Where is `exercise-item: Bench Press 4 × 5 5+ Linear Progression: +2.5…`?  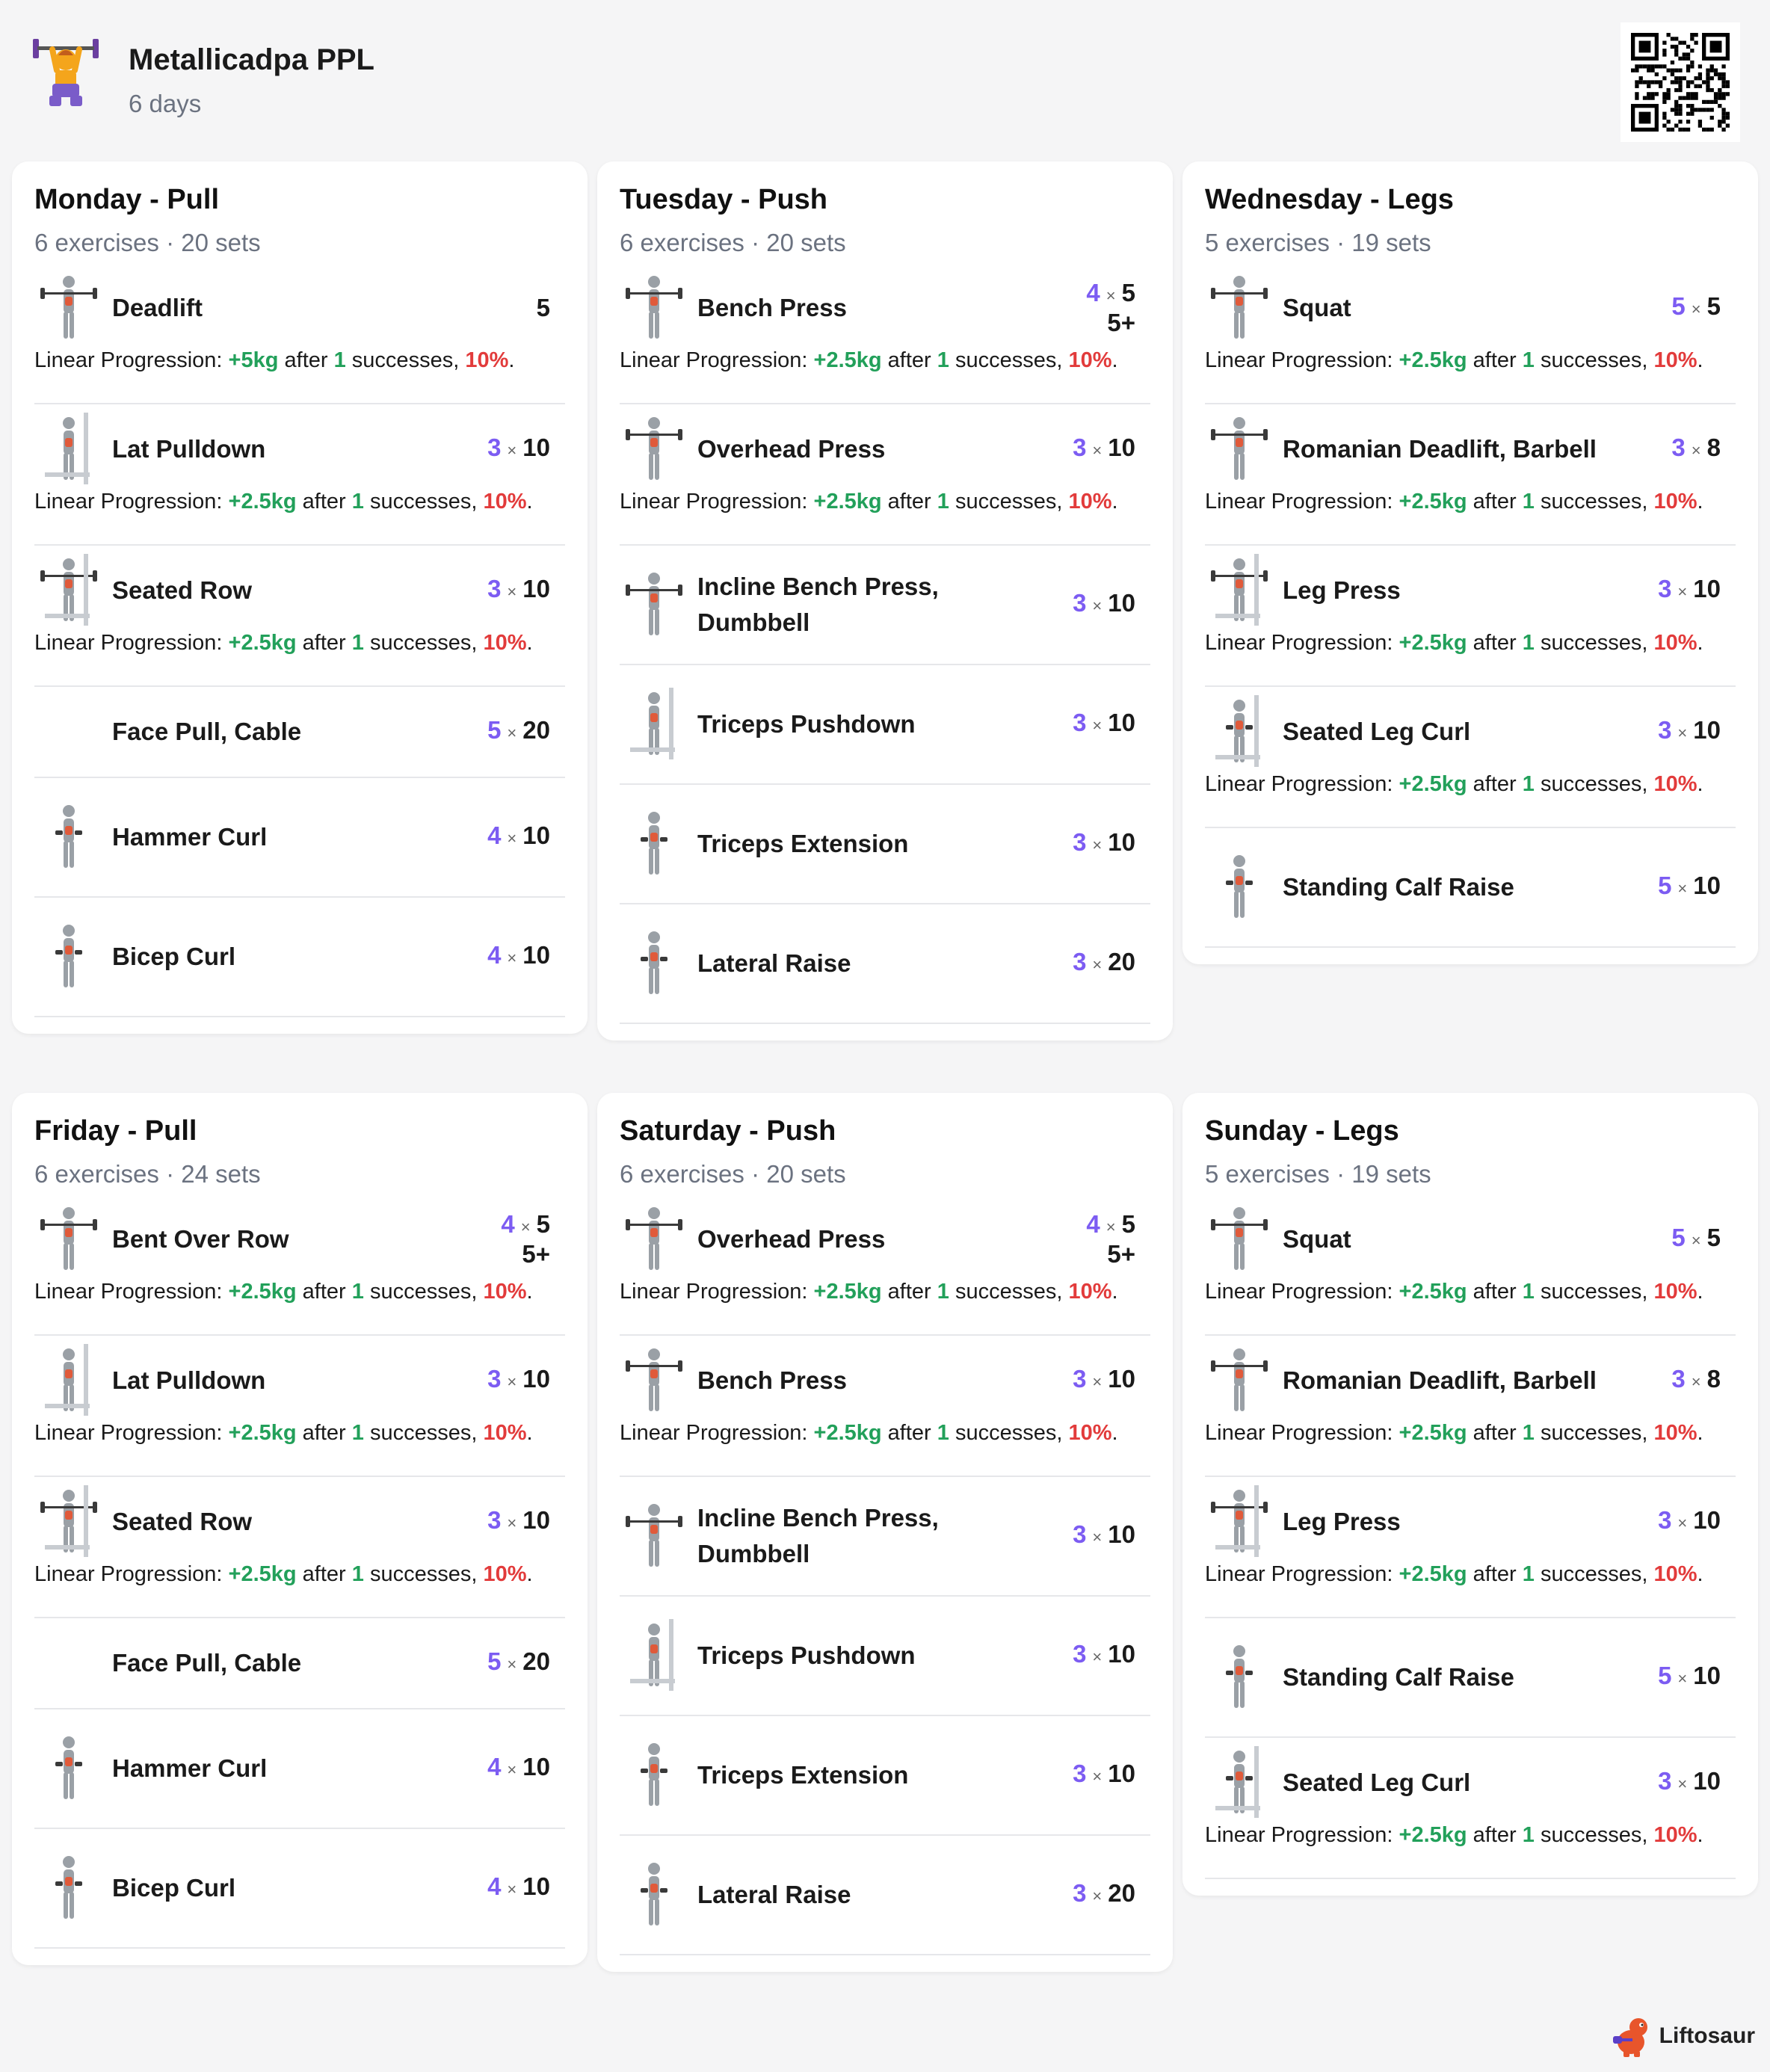
exercise-item: Bench Press 4 × 5 5+ Linear Progression: +2.5… is located at coordinates (885, 334).